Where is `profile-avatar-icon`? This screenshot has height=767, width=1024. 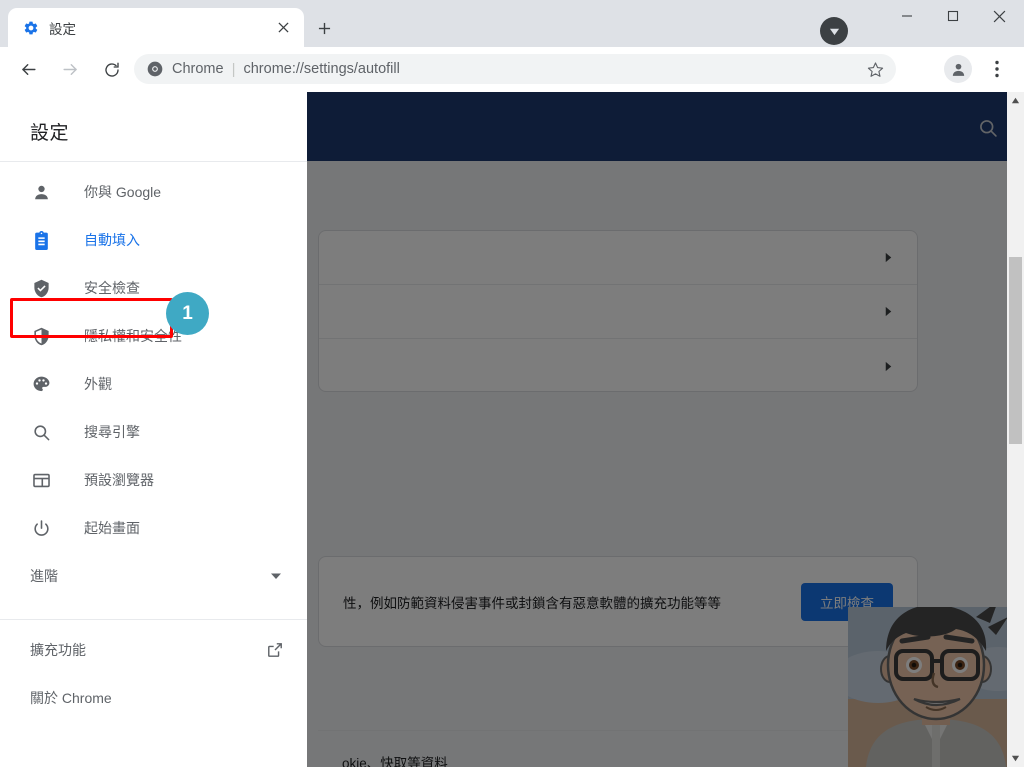
profile-avatar-icon is located at coordinates (958, 69).